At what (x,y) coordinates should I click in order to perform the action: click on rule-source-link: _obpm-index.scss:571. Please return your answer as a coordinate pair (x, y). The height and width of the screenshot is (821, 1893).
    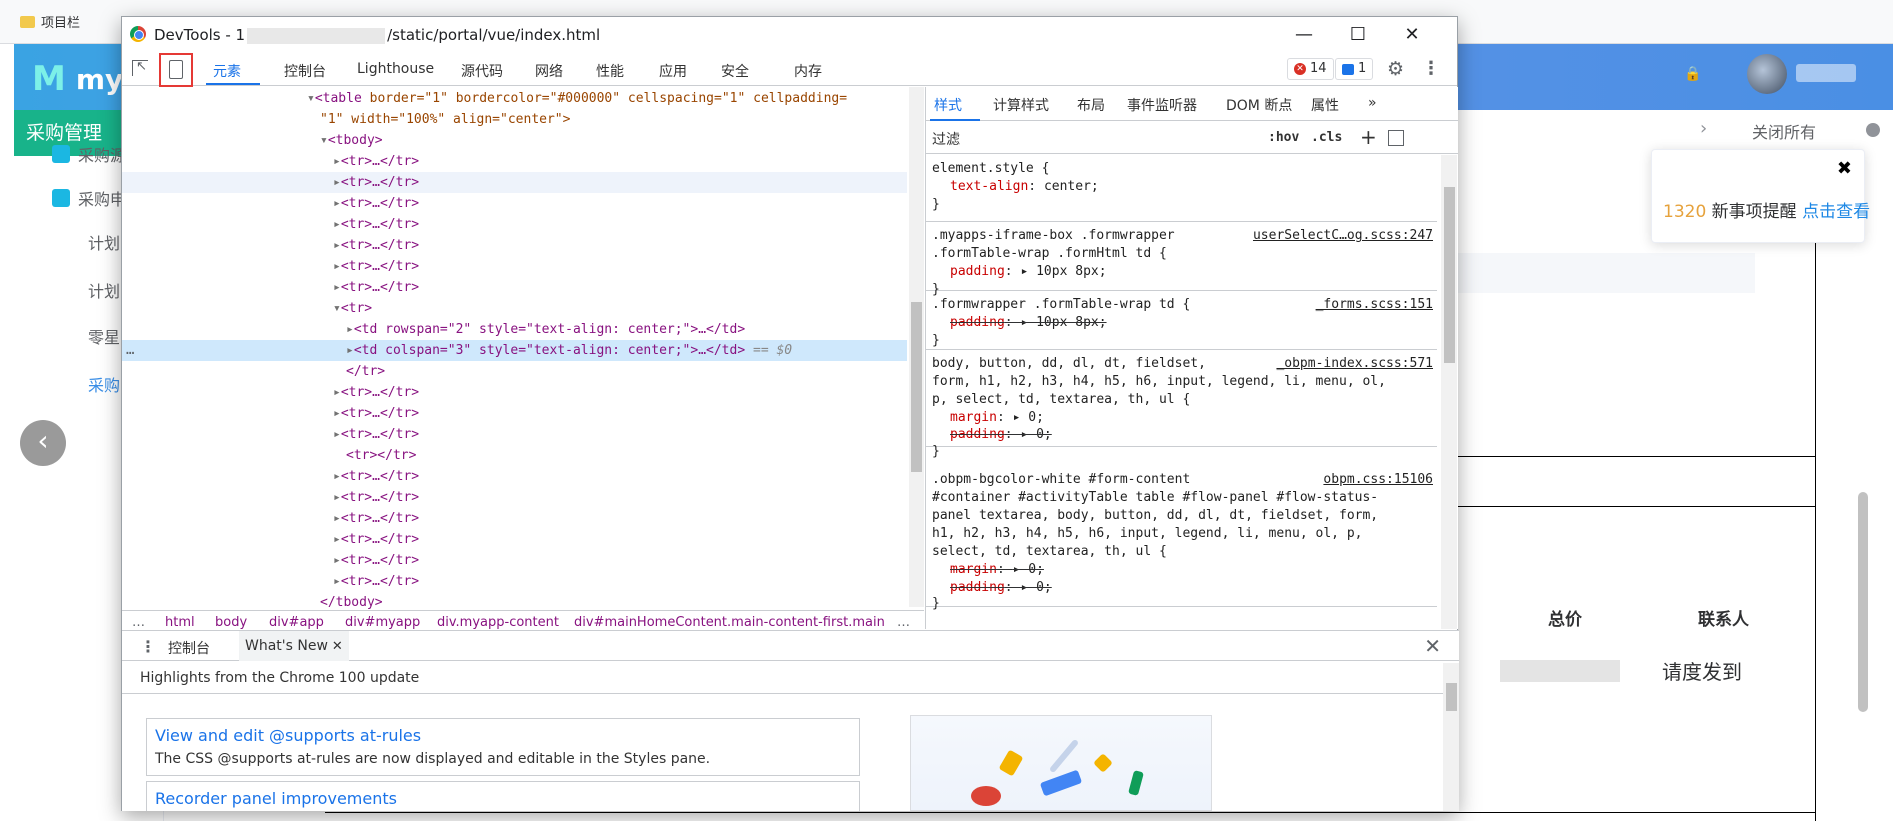
    Looking at the image, I should click on (1354, 364).